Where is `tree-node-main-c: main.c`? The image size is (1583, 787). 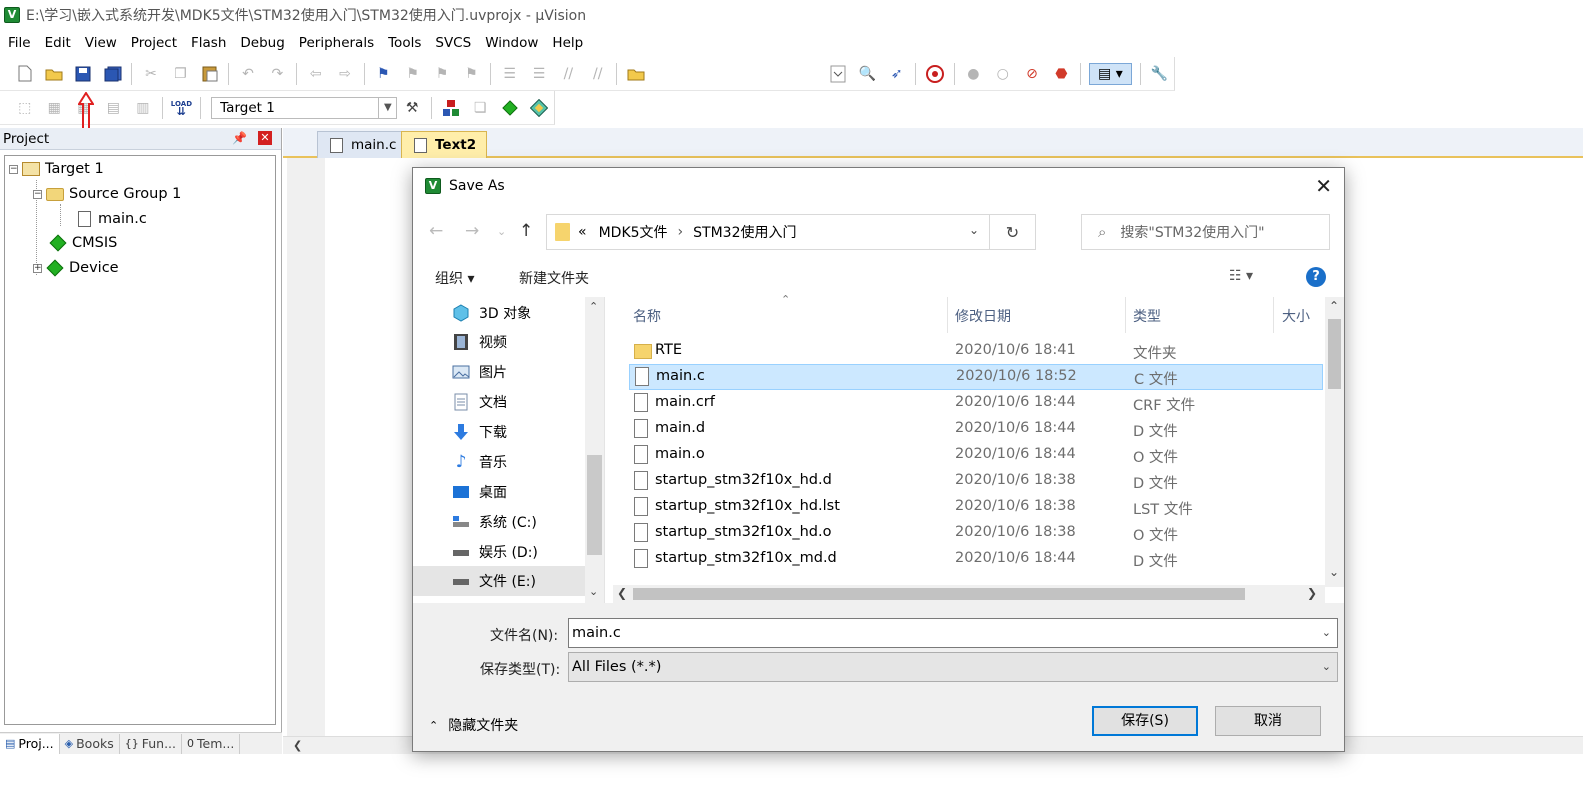 tree-node-main-c: main.c is located at coordinates (111, 219).